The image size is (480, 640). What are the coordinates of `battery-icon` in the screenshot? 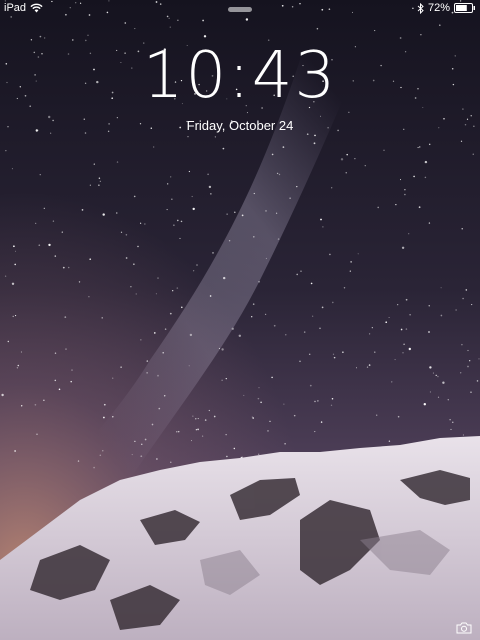 It's located at (464, 8).